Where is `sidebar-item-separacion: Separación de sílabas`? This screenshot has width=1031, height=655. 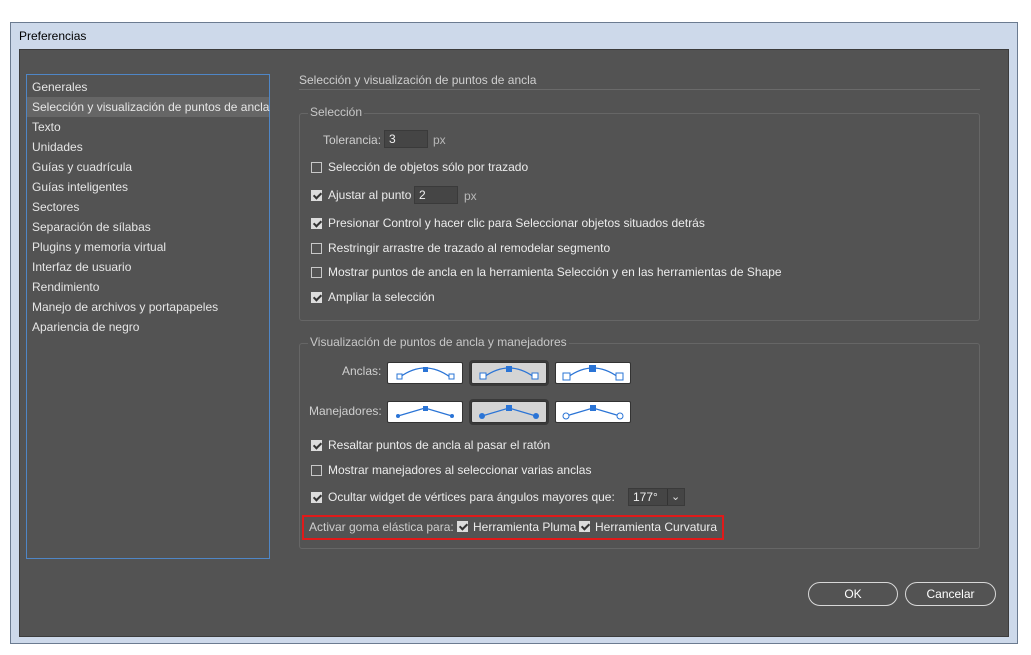 sidebar-item-separacion: Separación de sílabas is located at coordinates (148, 227).